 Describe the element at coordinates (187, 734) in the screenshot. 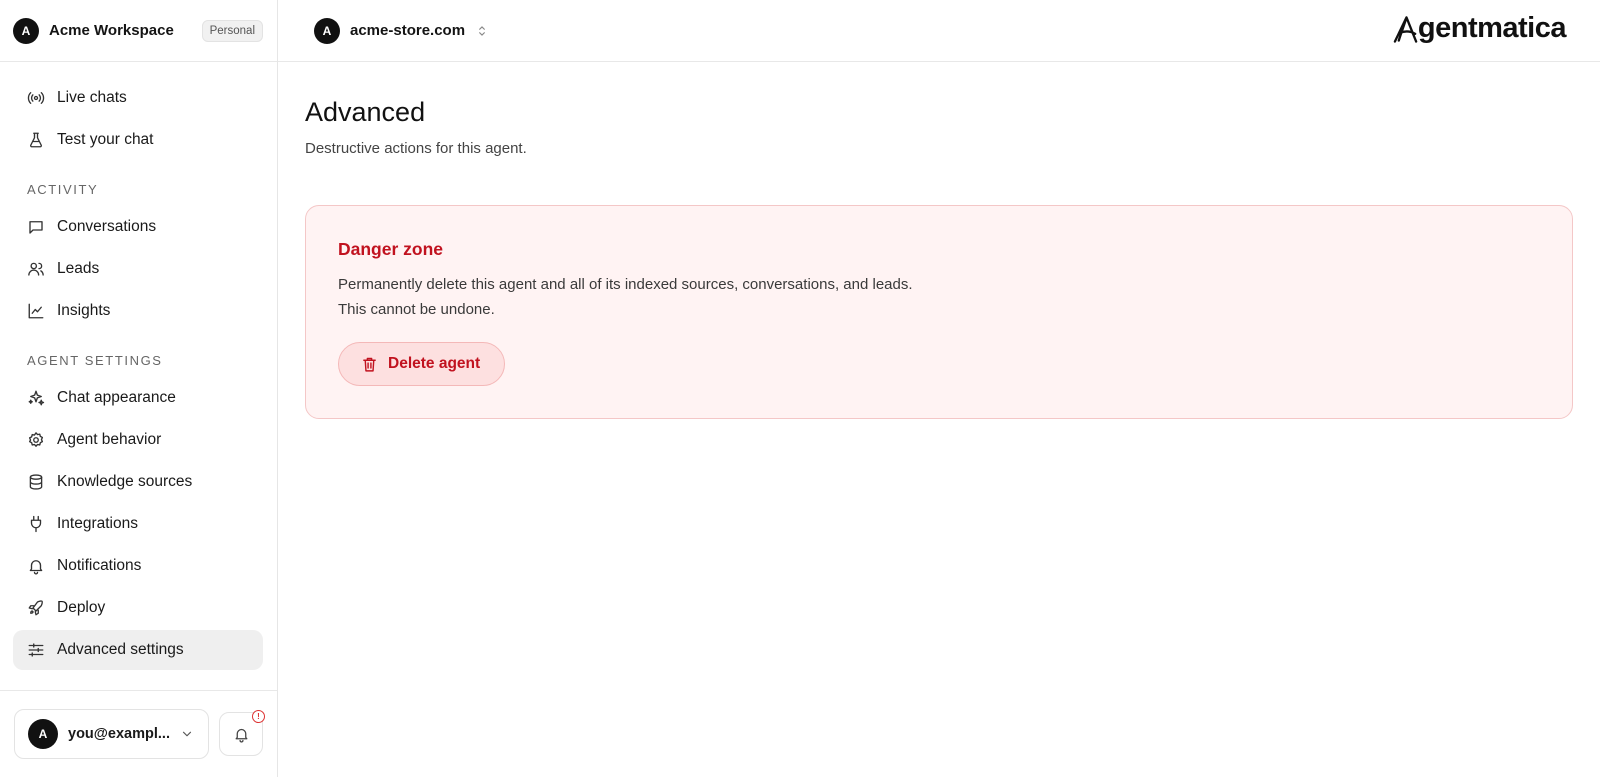

I see `chevron-down-icon` at that location.